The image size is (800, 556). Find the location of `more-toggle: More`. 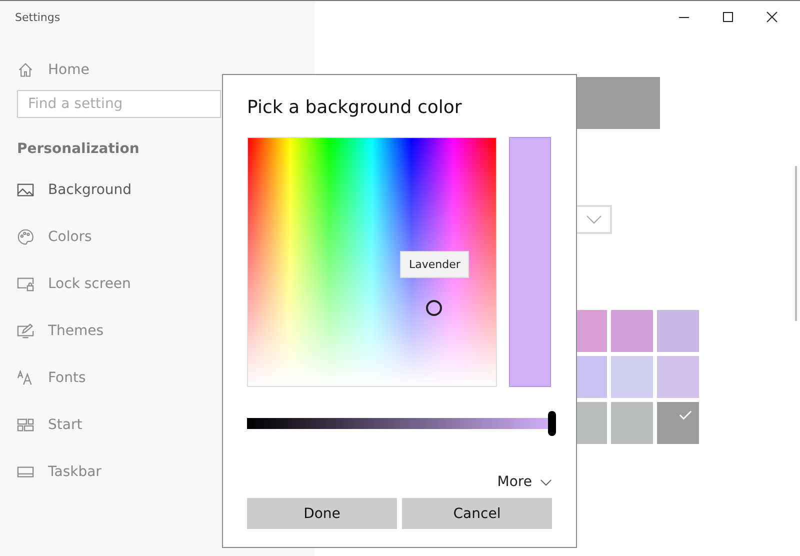

more-toggle: More is located at coordinates (524, 482).